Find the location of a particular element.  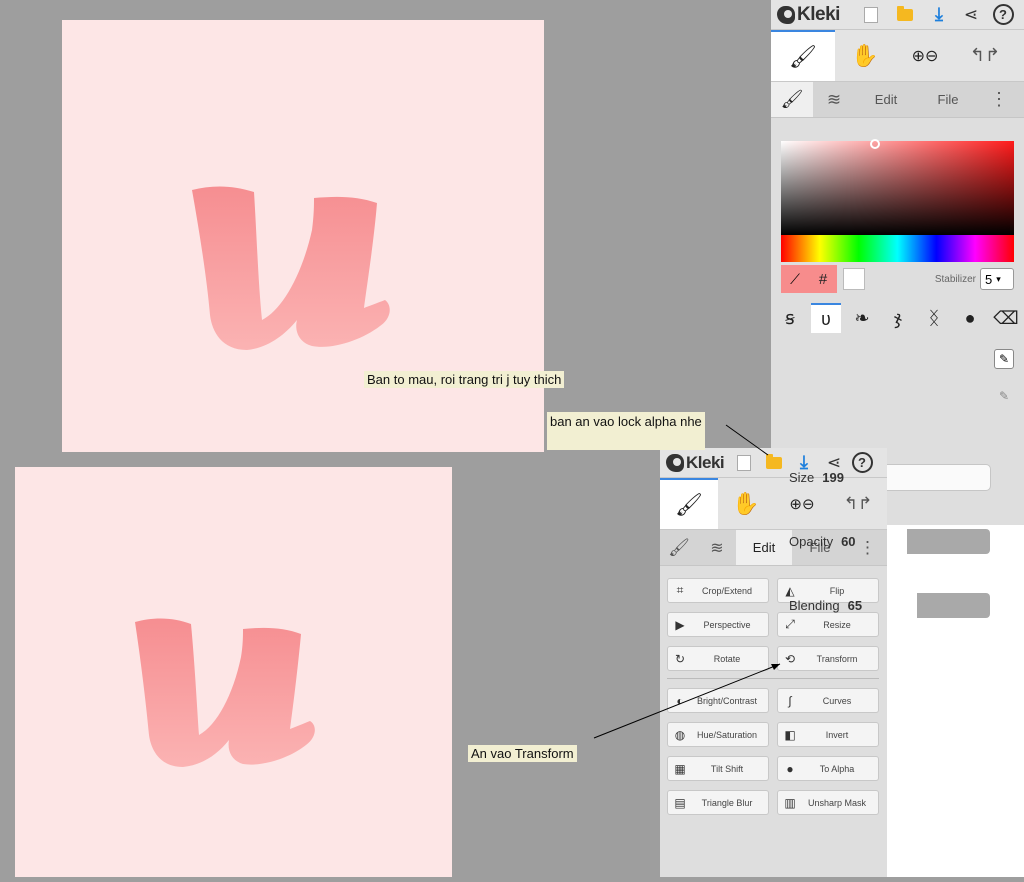

resize-button: ⤢ Resize is located at coordinates (828, 624).